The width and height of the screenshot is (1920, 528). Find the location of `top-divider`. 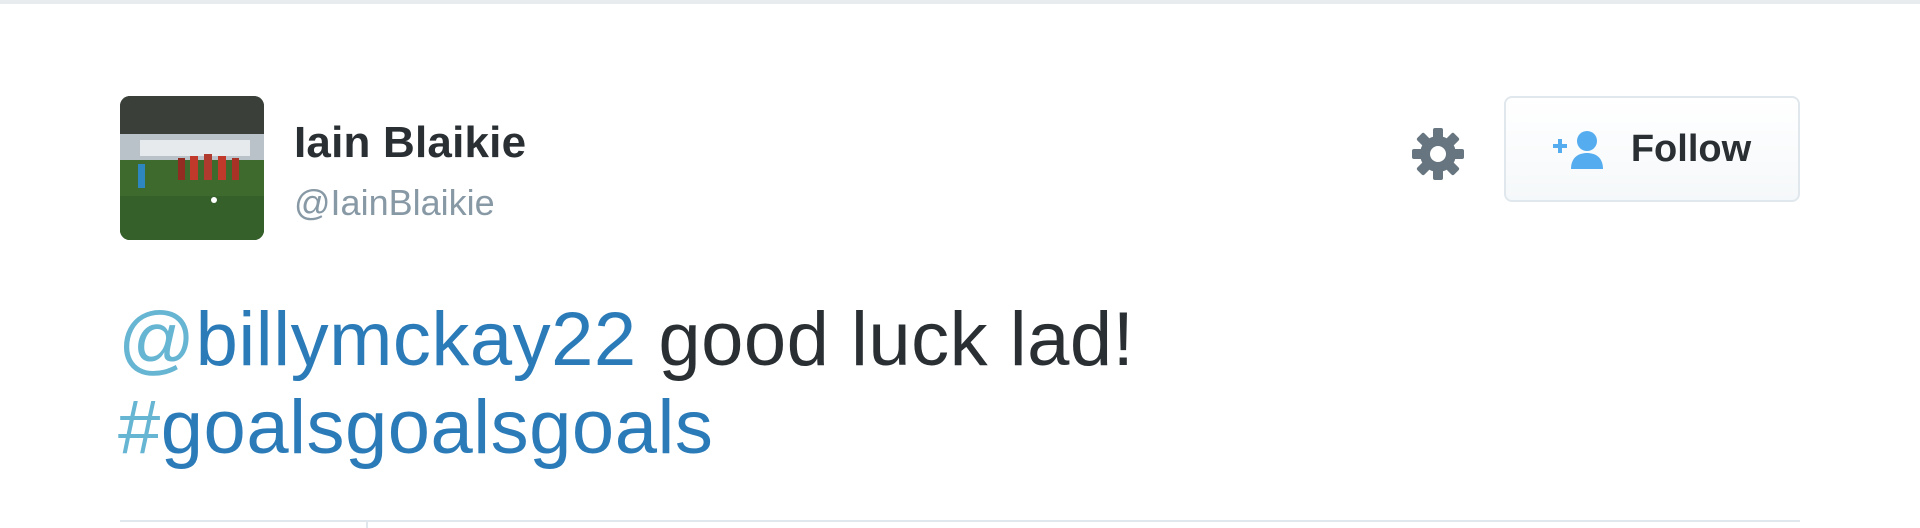

top-divider is located at coordinates (960, 2).